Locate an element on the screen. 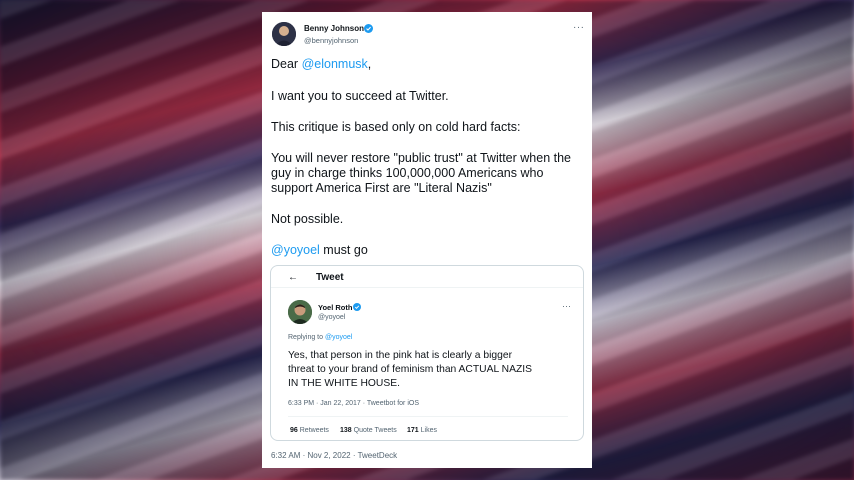 Image resolution: width=854 pixels, height=480 pixels. mention-elonmusk: @elonmusk is located at coordinates (335, 64).